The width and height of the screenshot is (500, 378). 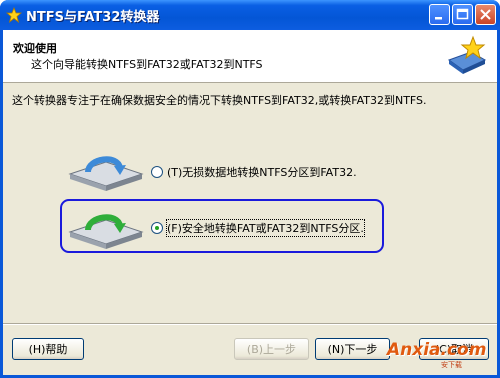 I want to click on window-title: NTFS与FAT32转换器, so click(x=93, y=17).